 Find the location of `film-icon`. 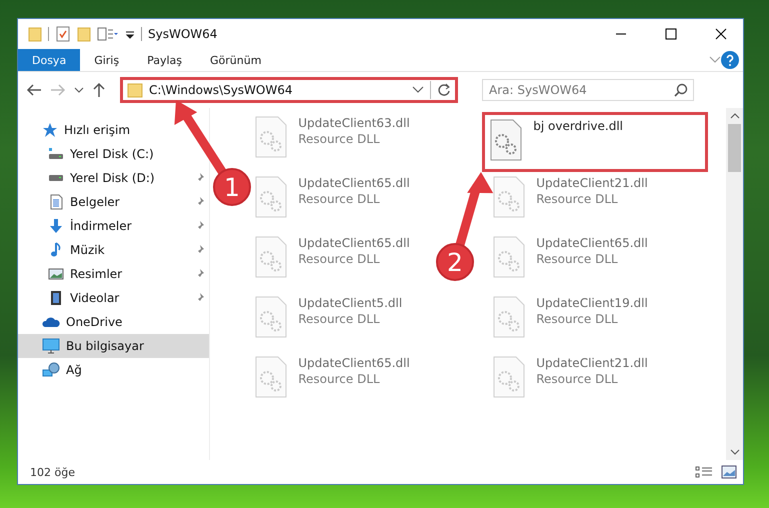

film-icon is located at coordinates (56, 298).